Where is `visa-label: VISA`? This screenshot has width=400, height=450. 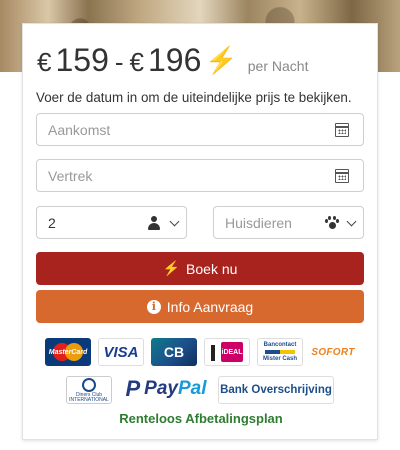 visa-label: VISA is located at coordinates (121, 352).